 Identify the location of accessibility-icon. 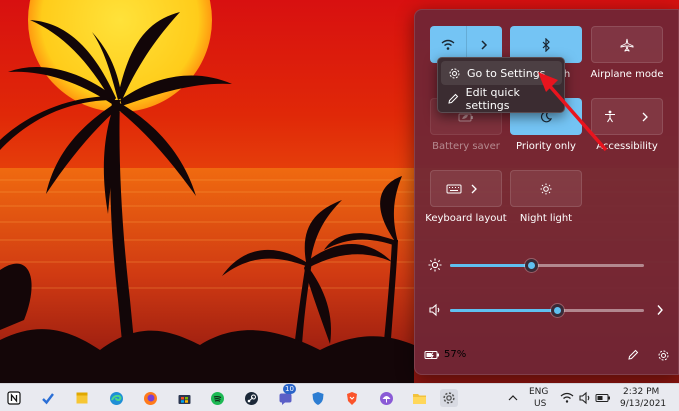
(609, 116).